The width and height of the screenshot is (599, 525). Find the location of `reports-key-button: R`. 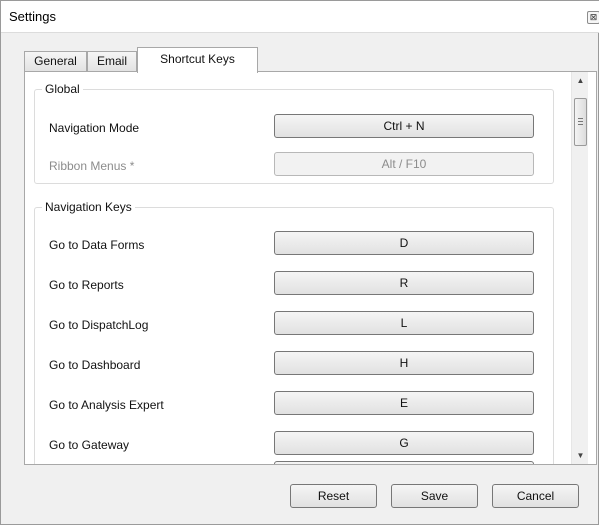

reports-key-button: R is located at coordinates (404, 283).